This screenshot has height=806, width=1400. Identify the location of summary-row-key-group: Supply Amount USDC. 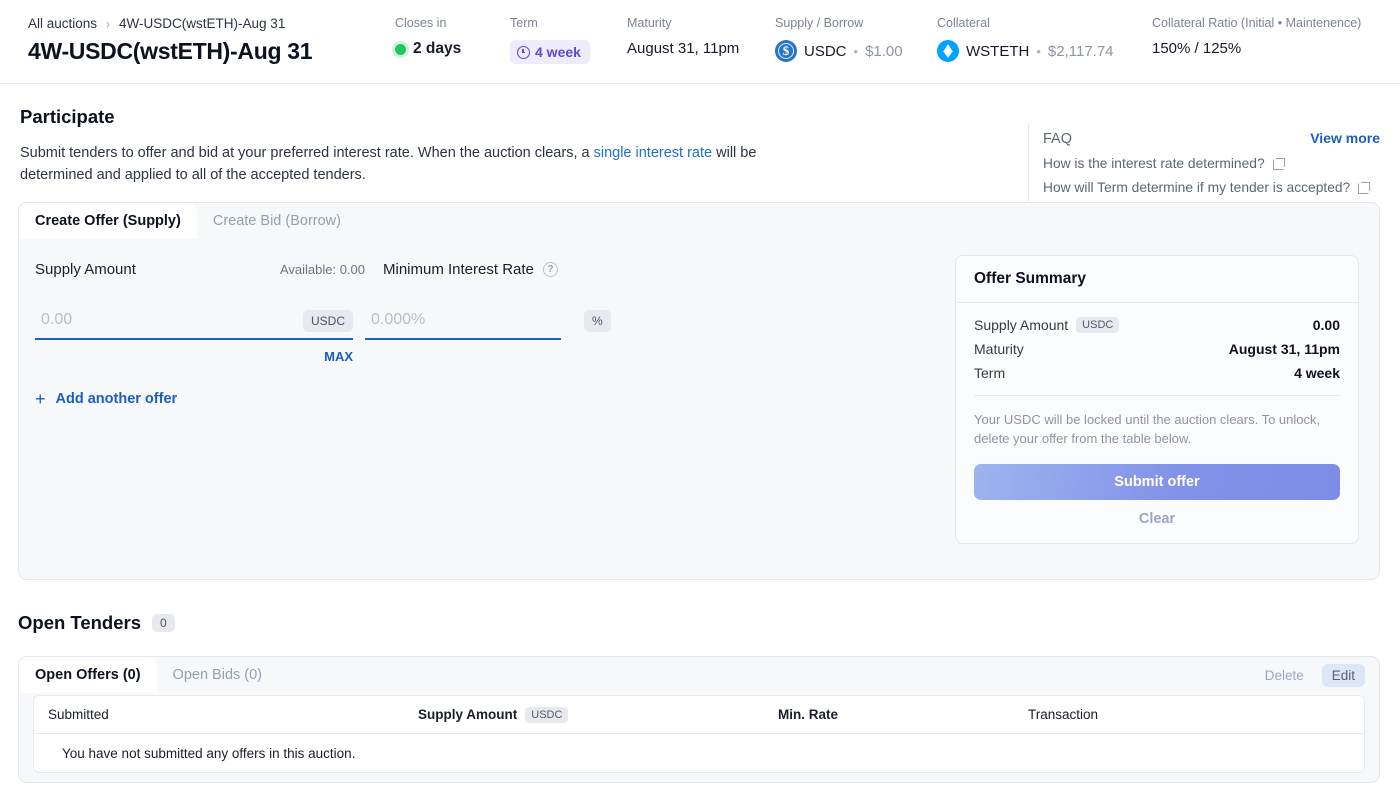
(1047, 325).